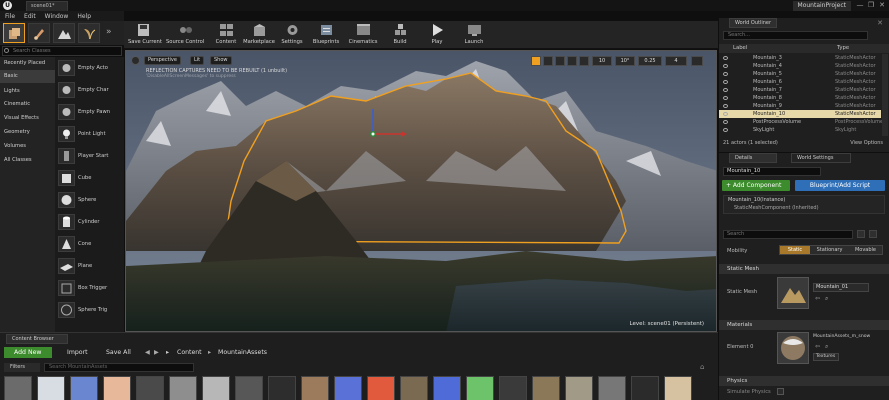  Describe the element at coordinates (800, 98) in the screenshot. I see `outliner-row: Mountain_8 StaticMeshActor` at that location.